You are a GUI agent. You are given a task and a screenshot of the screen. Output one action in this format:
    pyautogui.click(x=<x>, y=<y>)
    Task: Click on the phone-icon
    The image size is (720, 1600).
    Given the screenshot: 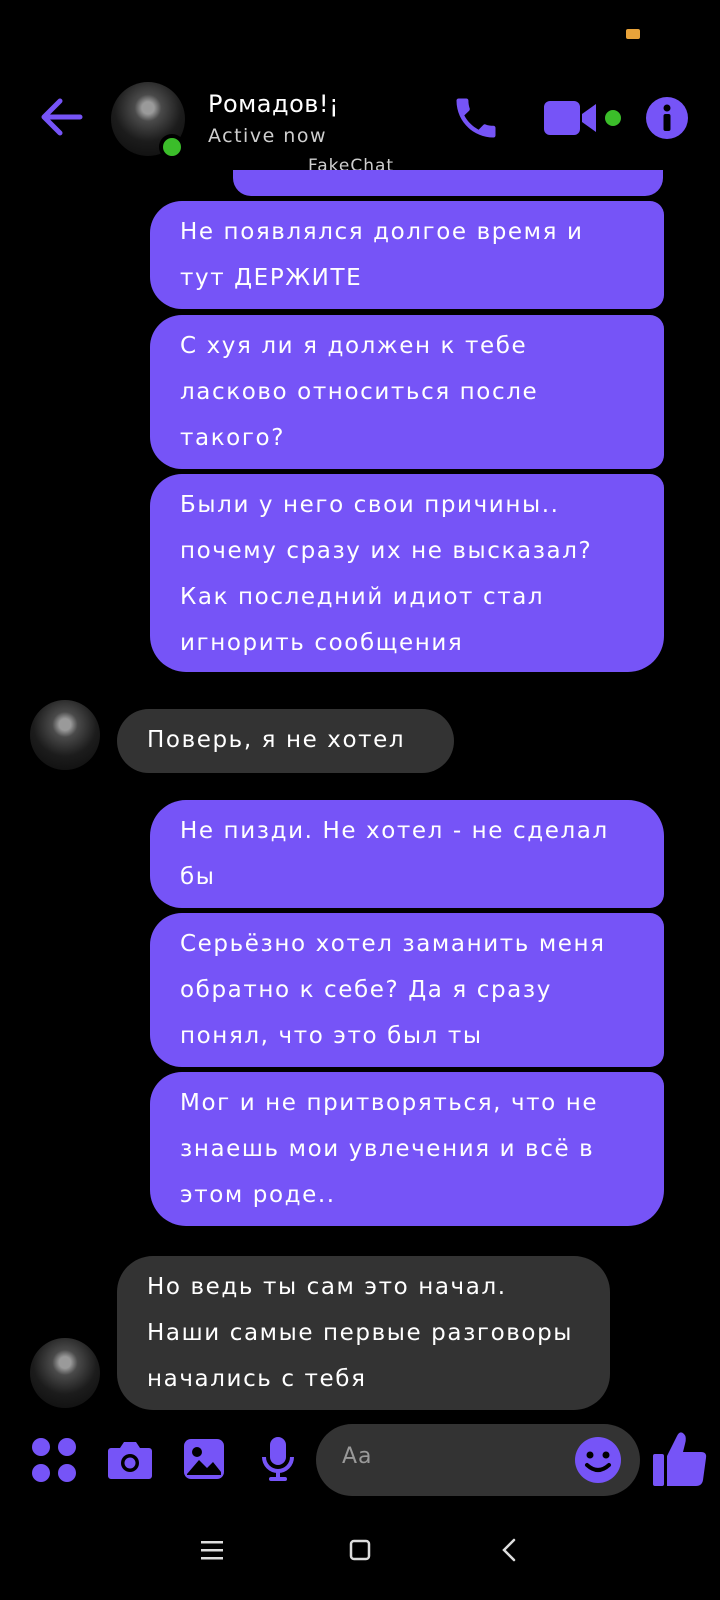 What is the action you would take?
    pyautogui.click(x=476, y=118)
    